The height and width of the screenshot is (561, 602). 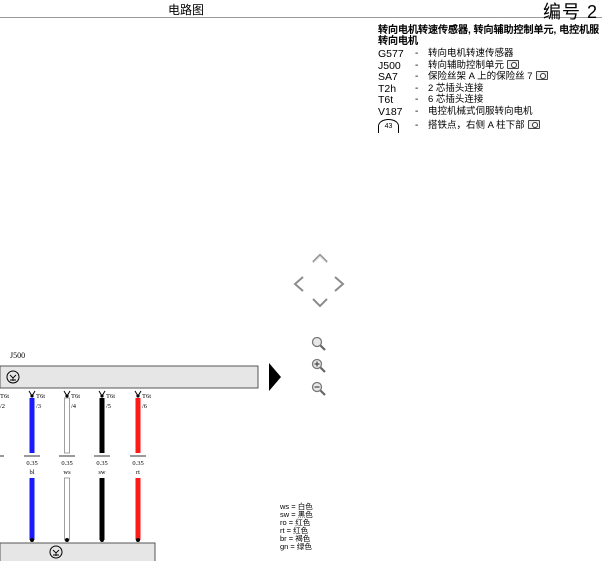 What do you see at coordinates (4, 466) in the screenshot?
I see `wire-pin2: T6t/2.5` at bounding box center [4, 466].